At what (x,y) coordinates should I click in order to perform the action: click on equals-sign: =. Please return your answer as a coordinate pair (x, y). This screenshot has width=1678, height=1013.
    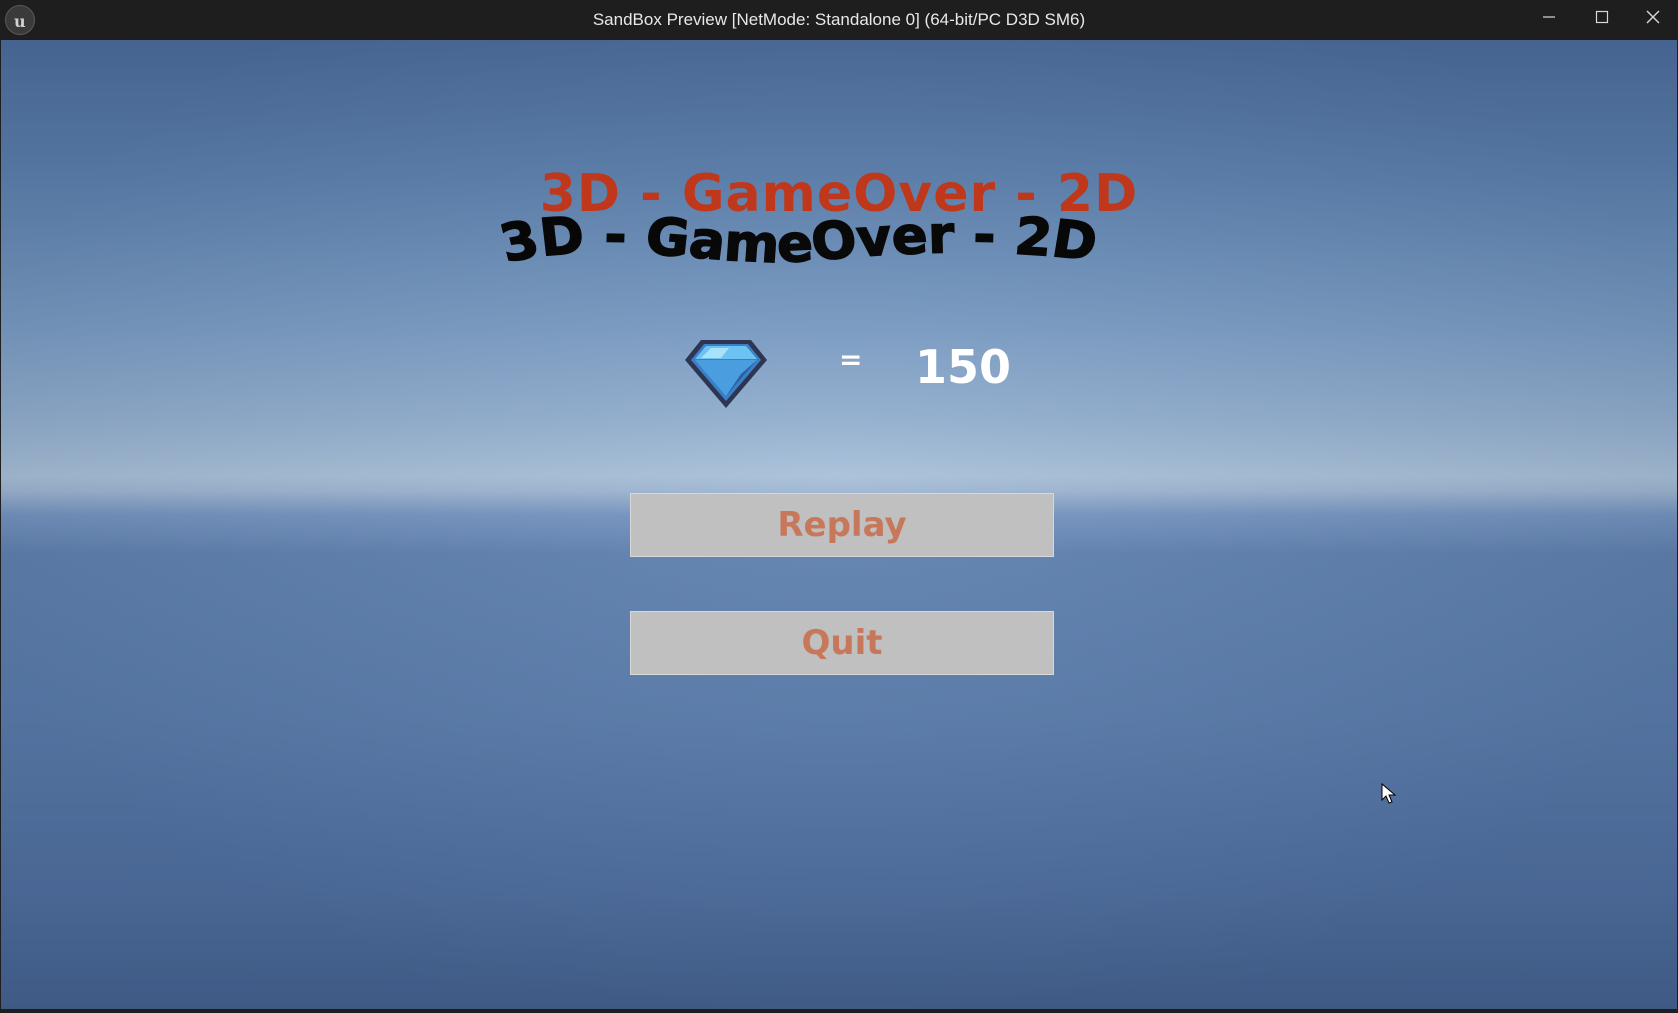
    Looking at the image, I should click on (851, 359).